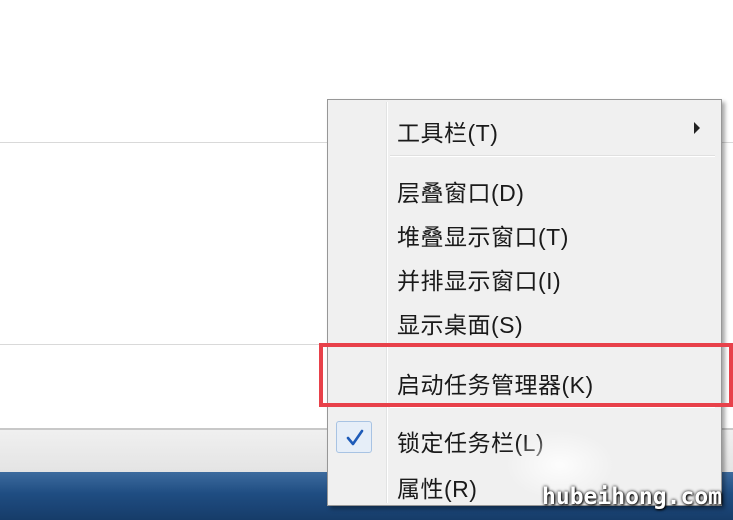 This screenshot has height=520, width=733. I want to click on chevron-right-icon, so click(697, 128).